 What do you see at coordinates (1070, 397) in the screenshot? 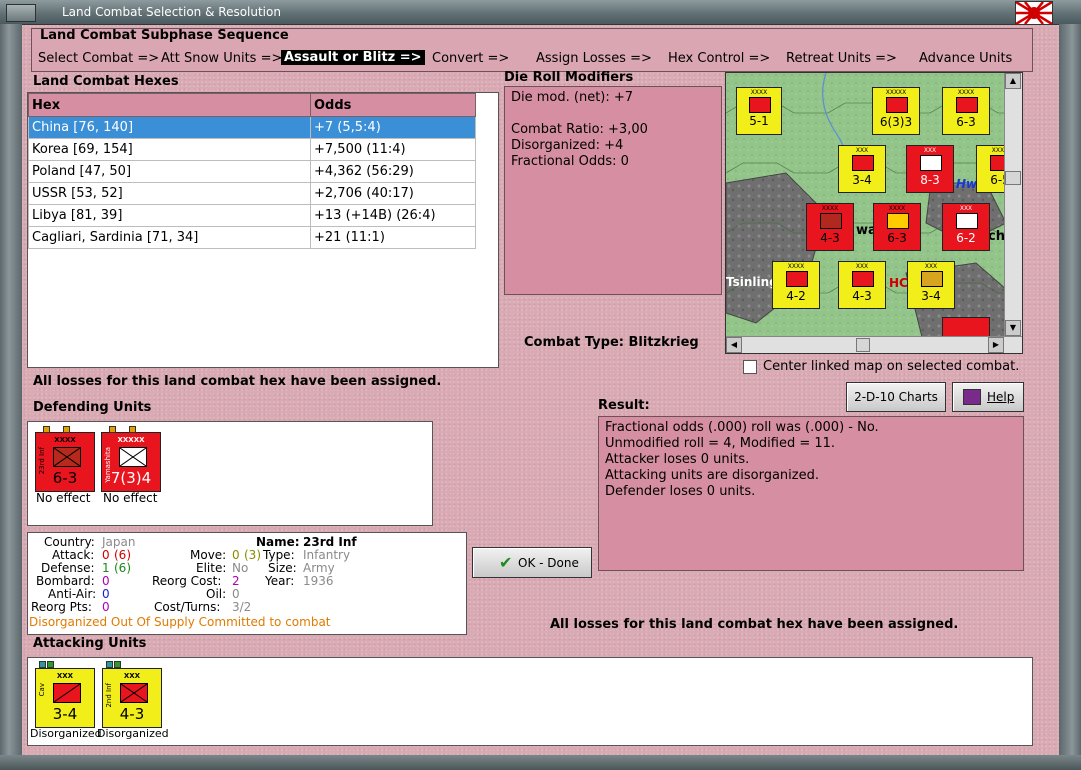
I see `window-frame-right` at bounding box center [1070, 397].